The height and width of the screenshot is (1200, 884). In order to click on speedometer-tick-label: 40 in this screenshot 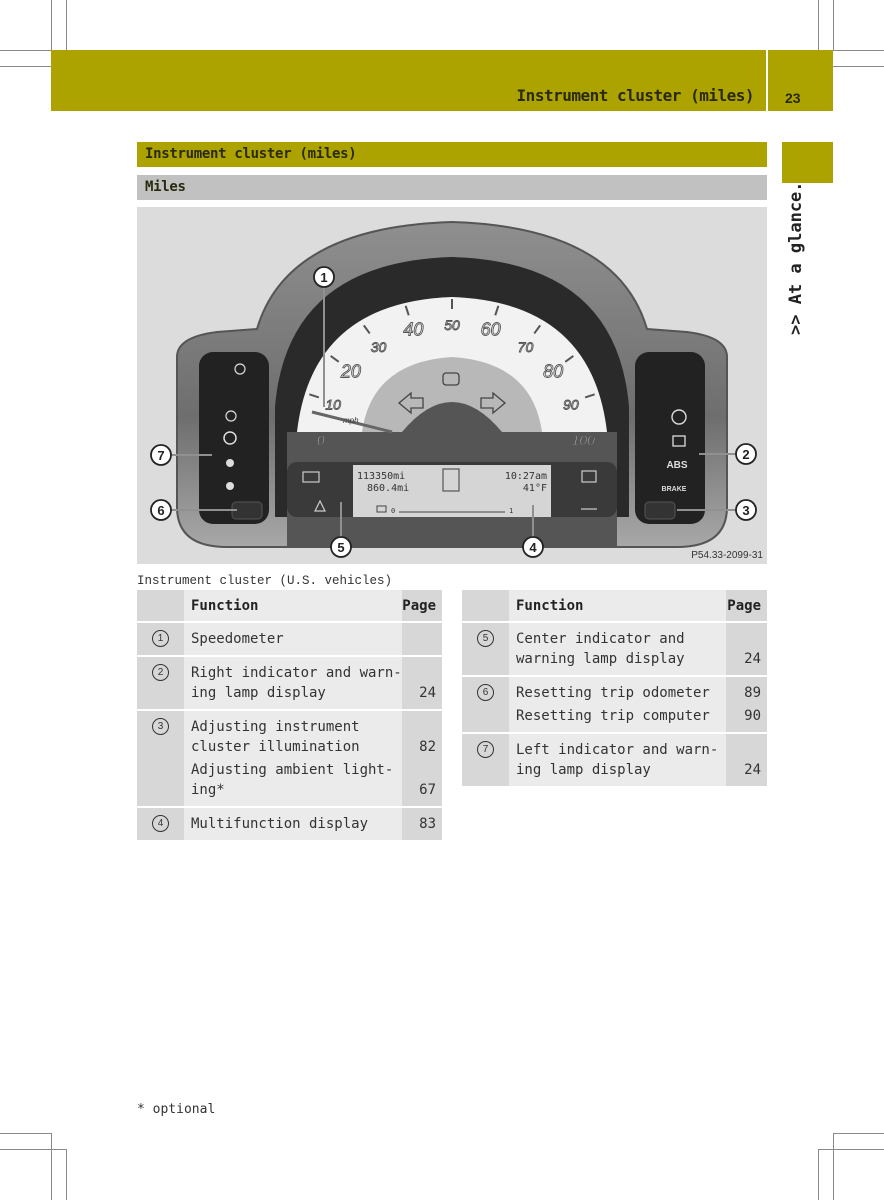, I will do `click(413, 330)`.